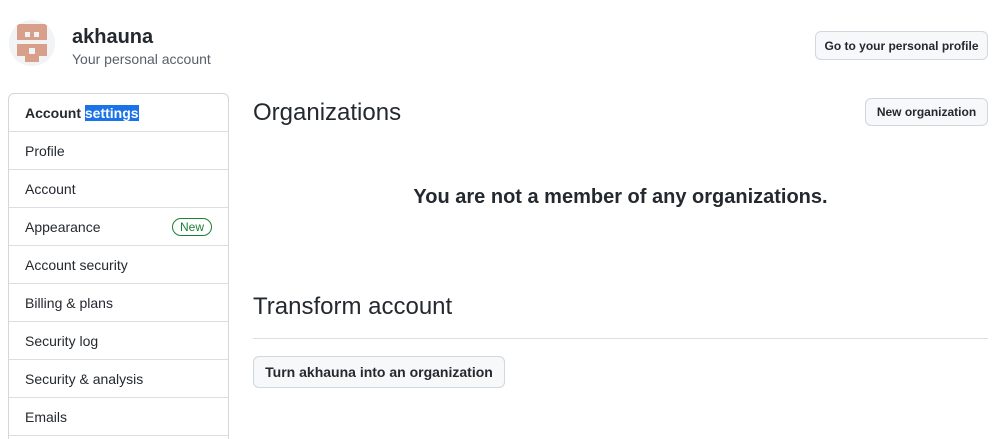 The width and height of the screenshot is (1001, 439). What do you see at coordinates (118, 189) in the screenshot?
I see `sidebar-item-account: Account` at bounding box center [118, 189].